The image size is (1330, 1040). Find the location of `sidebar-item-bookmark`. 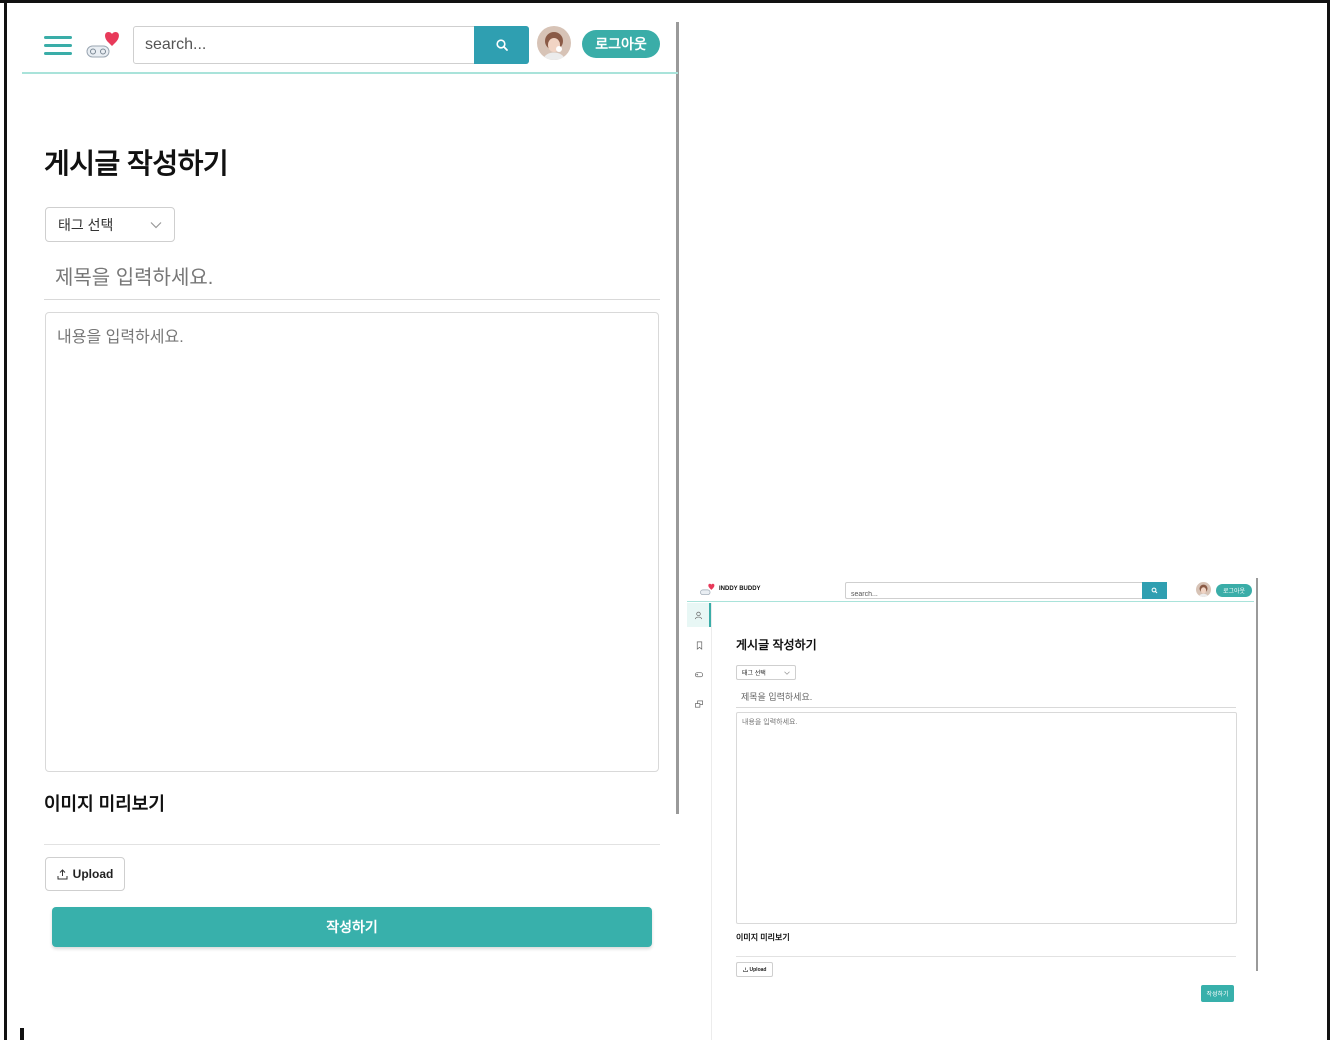

sidebar-item-bookmark is located at coordinates (699, 645).